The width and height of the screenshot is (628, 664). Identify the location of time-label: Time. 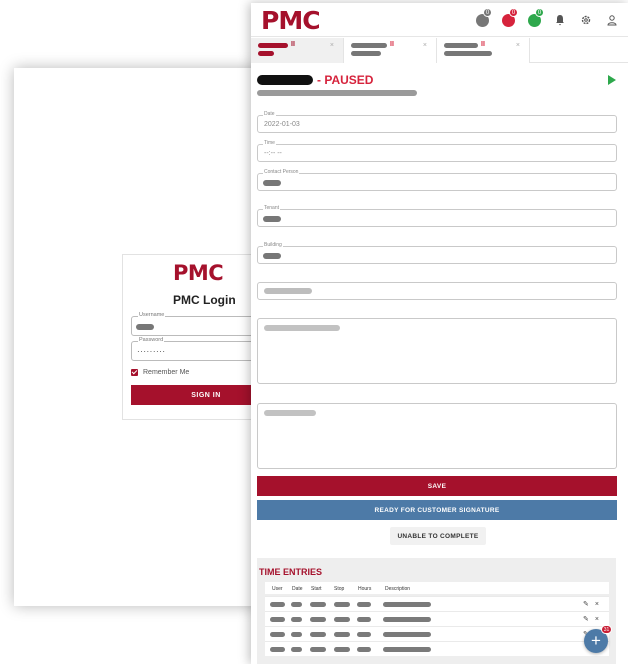
(269, 143).